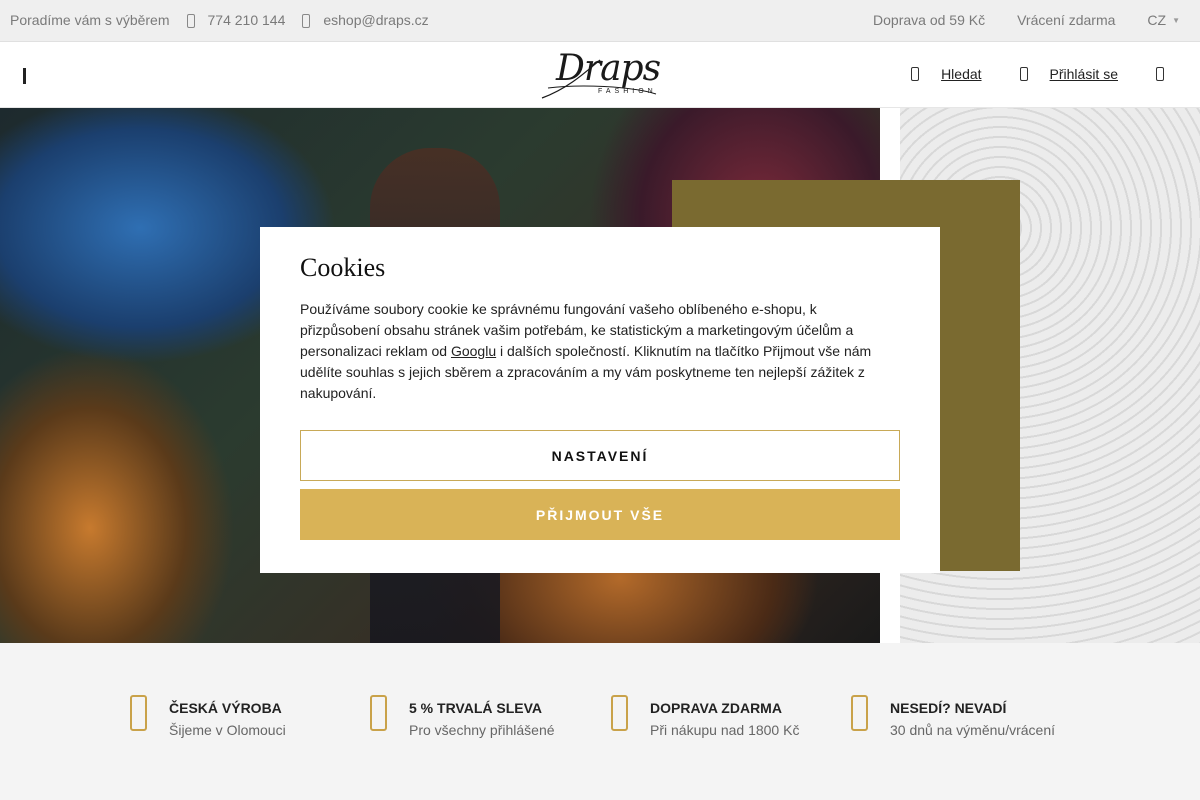 Image resolution: width=1200 pixels, height=800 pixels. I want to click on search-icon, so click(915, 74).